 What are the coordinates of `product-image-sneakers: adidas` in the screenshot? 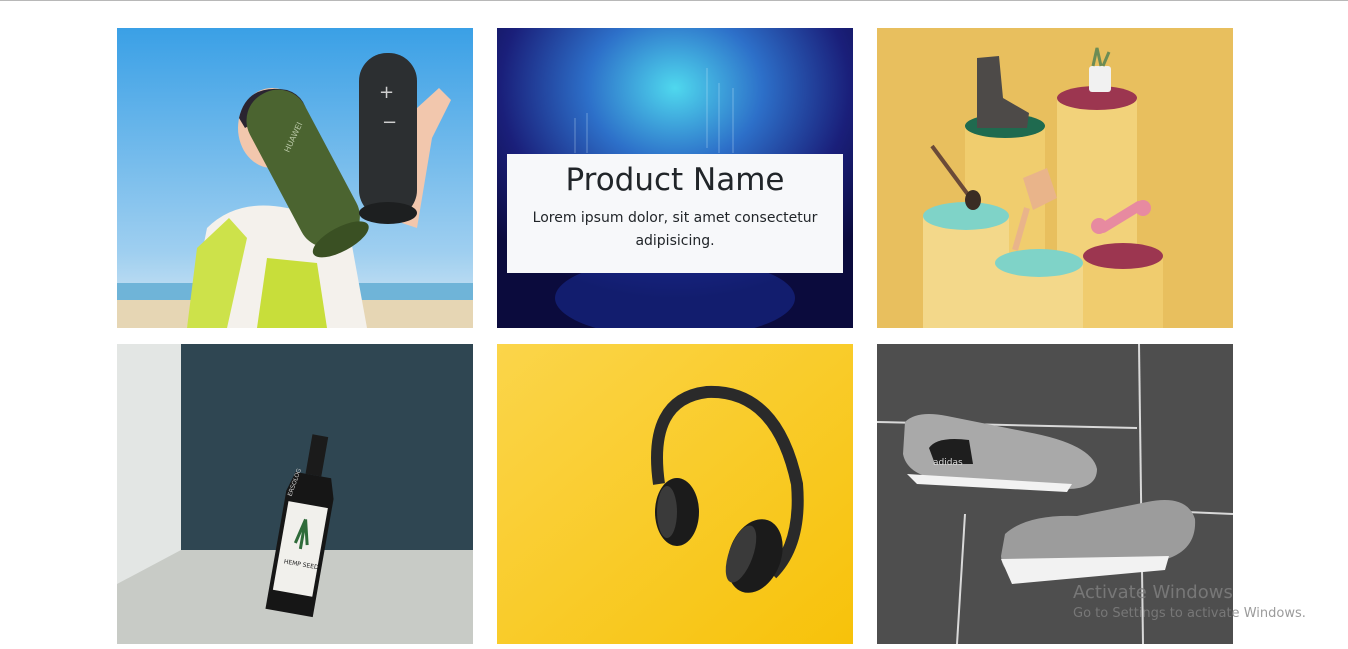 It's located at (1055, 494).